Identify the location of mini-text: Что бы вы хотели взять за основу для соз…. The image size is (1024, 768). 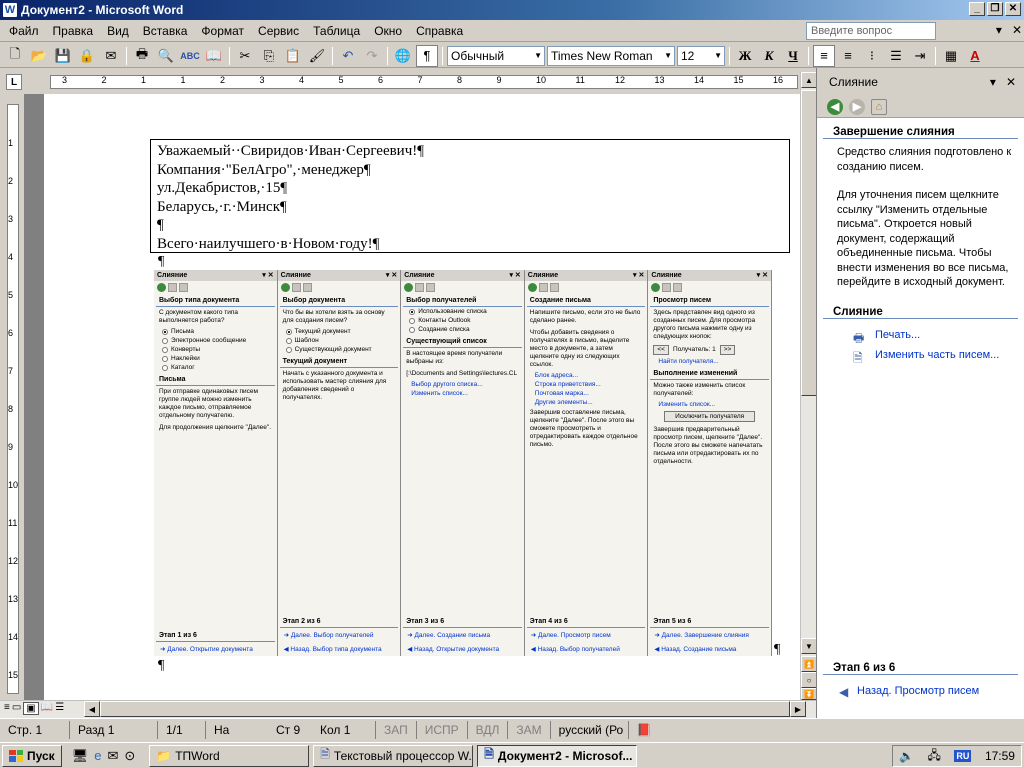
(333, 316).